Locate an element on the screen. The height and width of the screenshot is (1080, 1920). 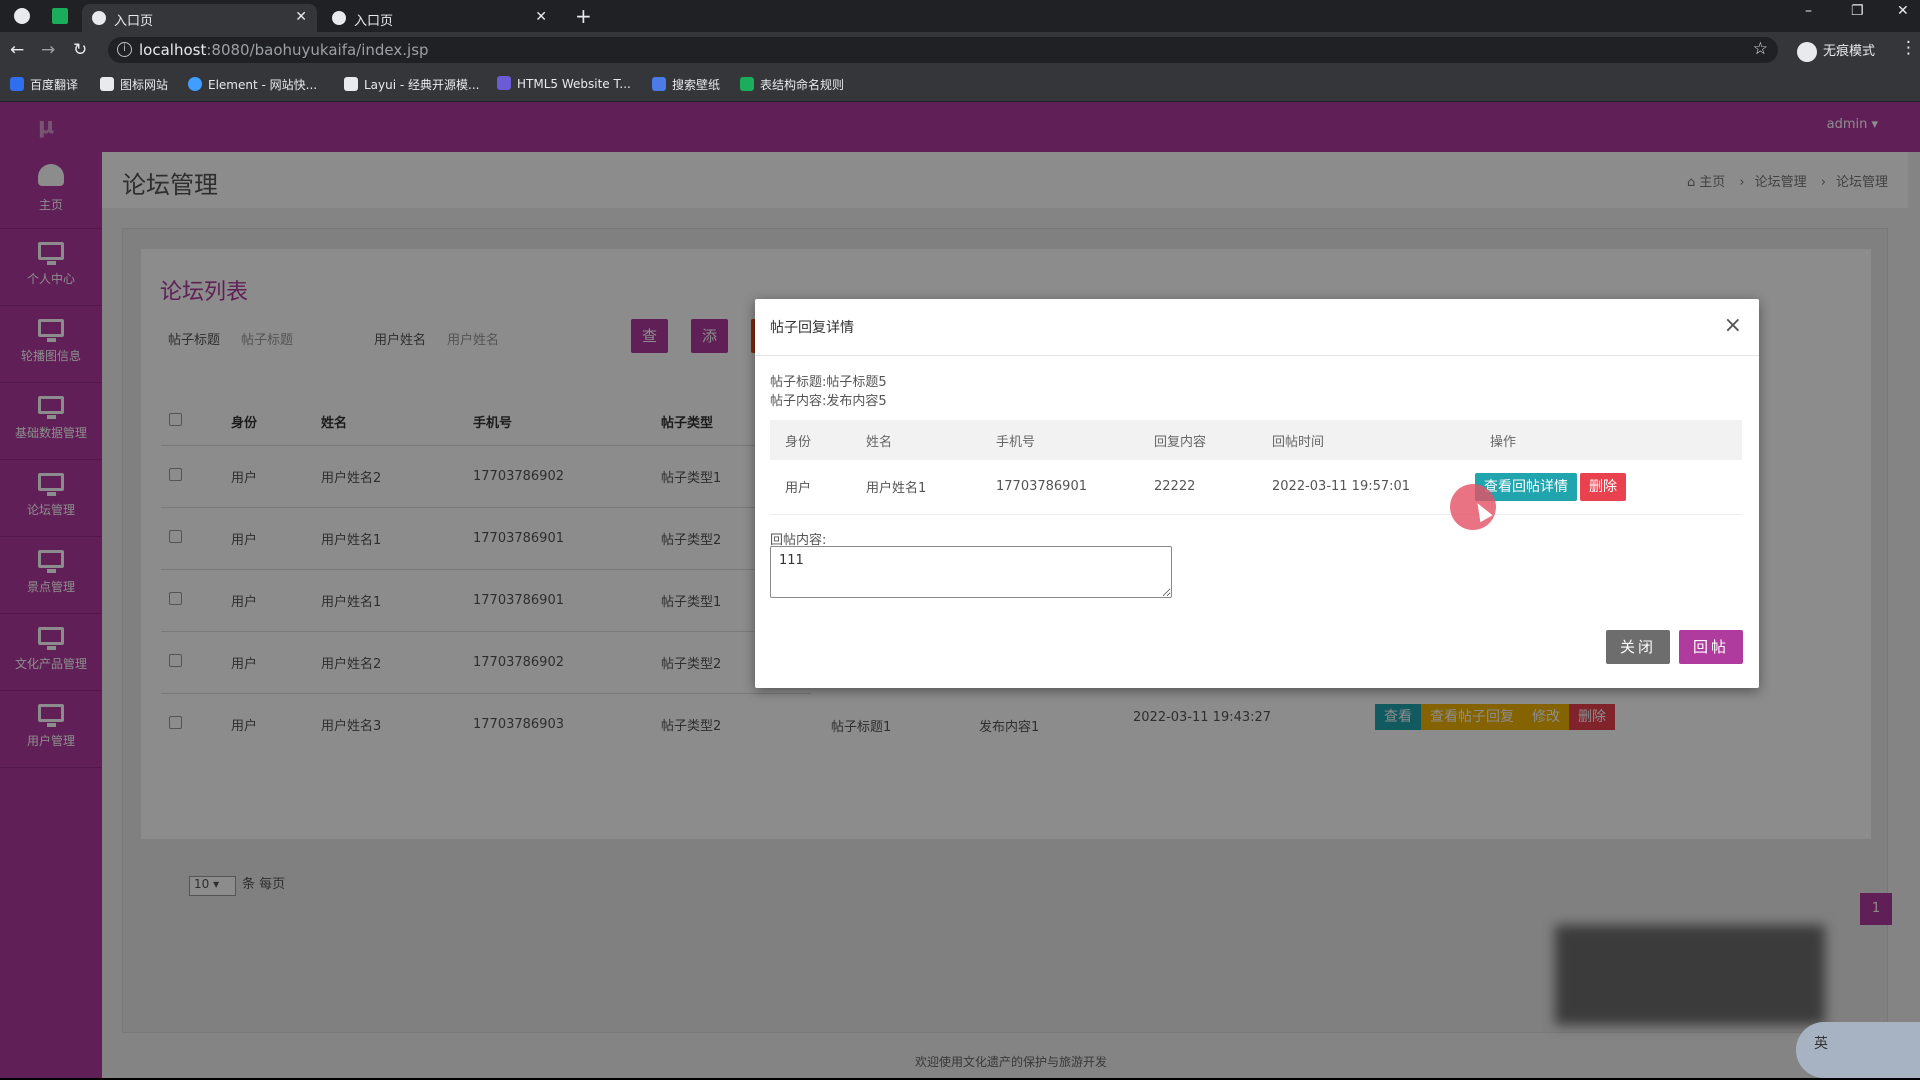
minimize-icon: – is located at coordinates (1808, 11).